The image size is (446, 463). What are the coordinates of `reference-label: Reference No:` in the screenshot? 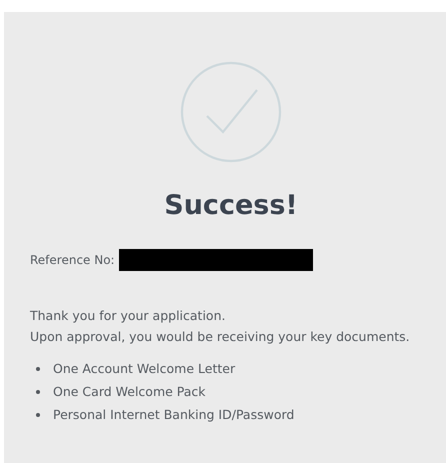 It's located at (72, 260).